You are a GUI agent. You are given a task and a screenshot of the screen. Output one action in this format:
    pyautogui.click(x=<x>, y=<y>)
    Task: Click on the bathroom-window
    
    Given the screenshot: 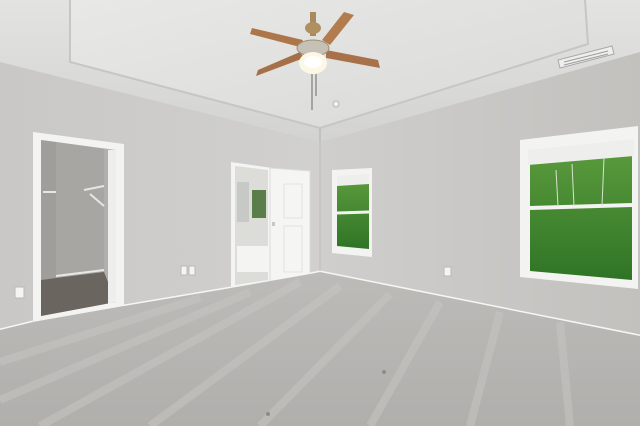 What is the action you would take?
    pyautogui.click(x=259, y=204)
    